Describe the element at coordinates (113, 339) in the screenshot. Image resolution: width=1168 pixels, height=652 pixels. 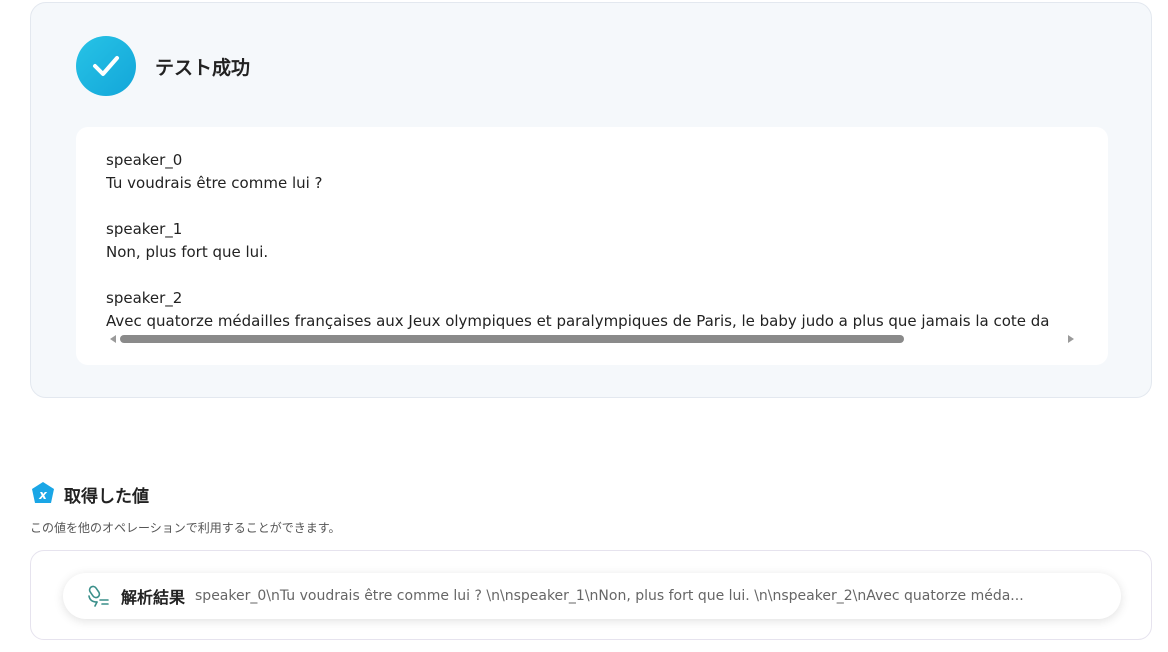
I see `scroll-left-arrow-icon` at that location.